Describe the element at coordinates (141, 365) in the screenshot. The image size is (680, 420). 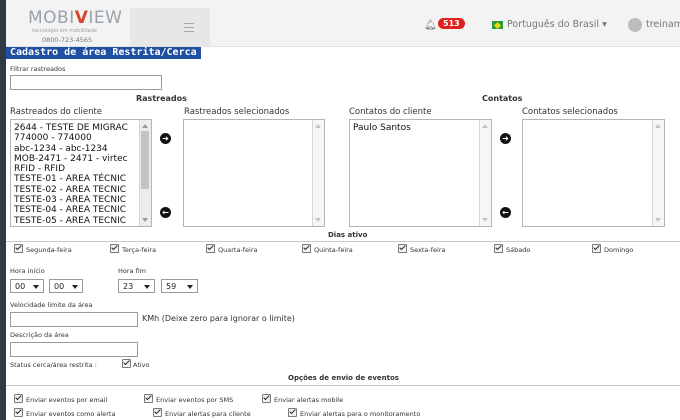
I see `status-ativo-label: Ativo` at that location.